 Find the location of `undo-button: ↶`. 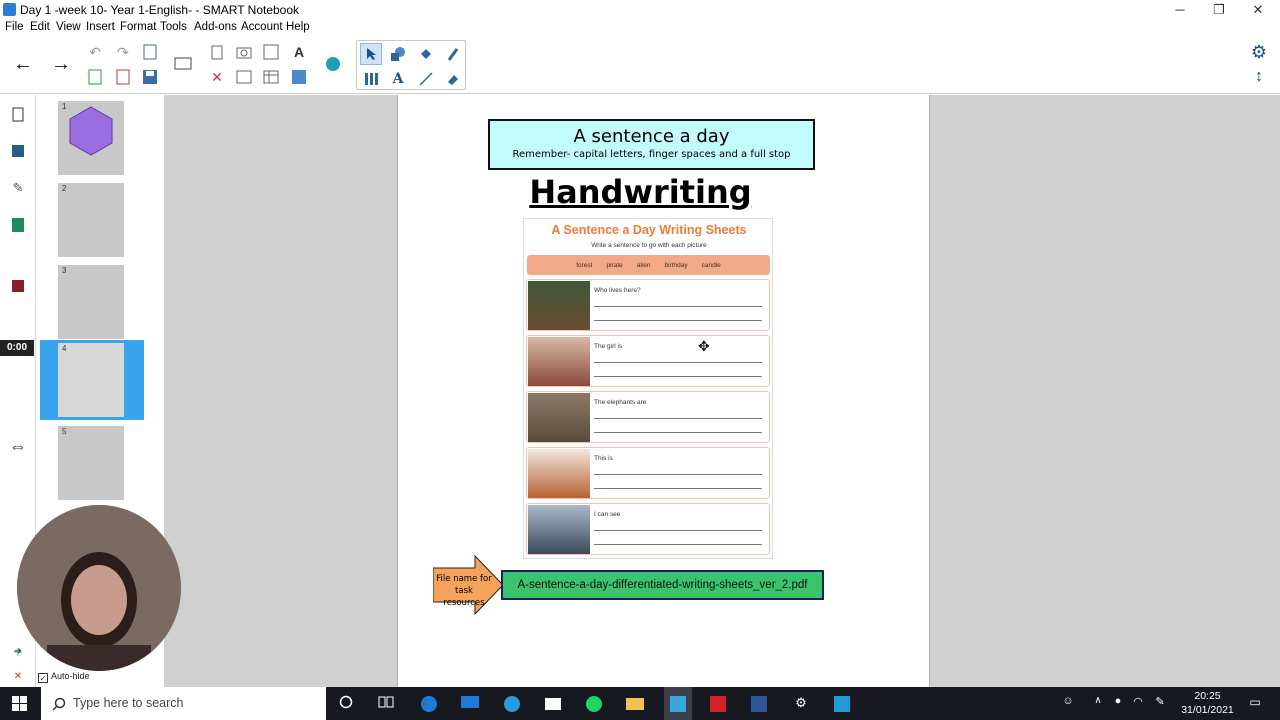

undo-button: ↶ is located at coordinates (95, 52).